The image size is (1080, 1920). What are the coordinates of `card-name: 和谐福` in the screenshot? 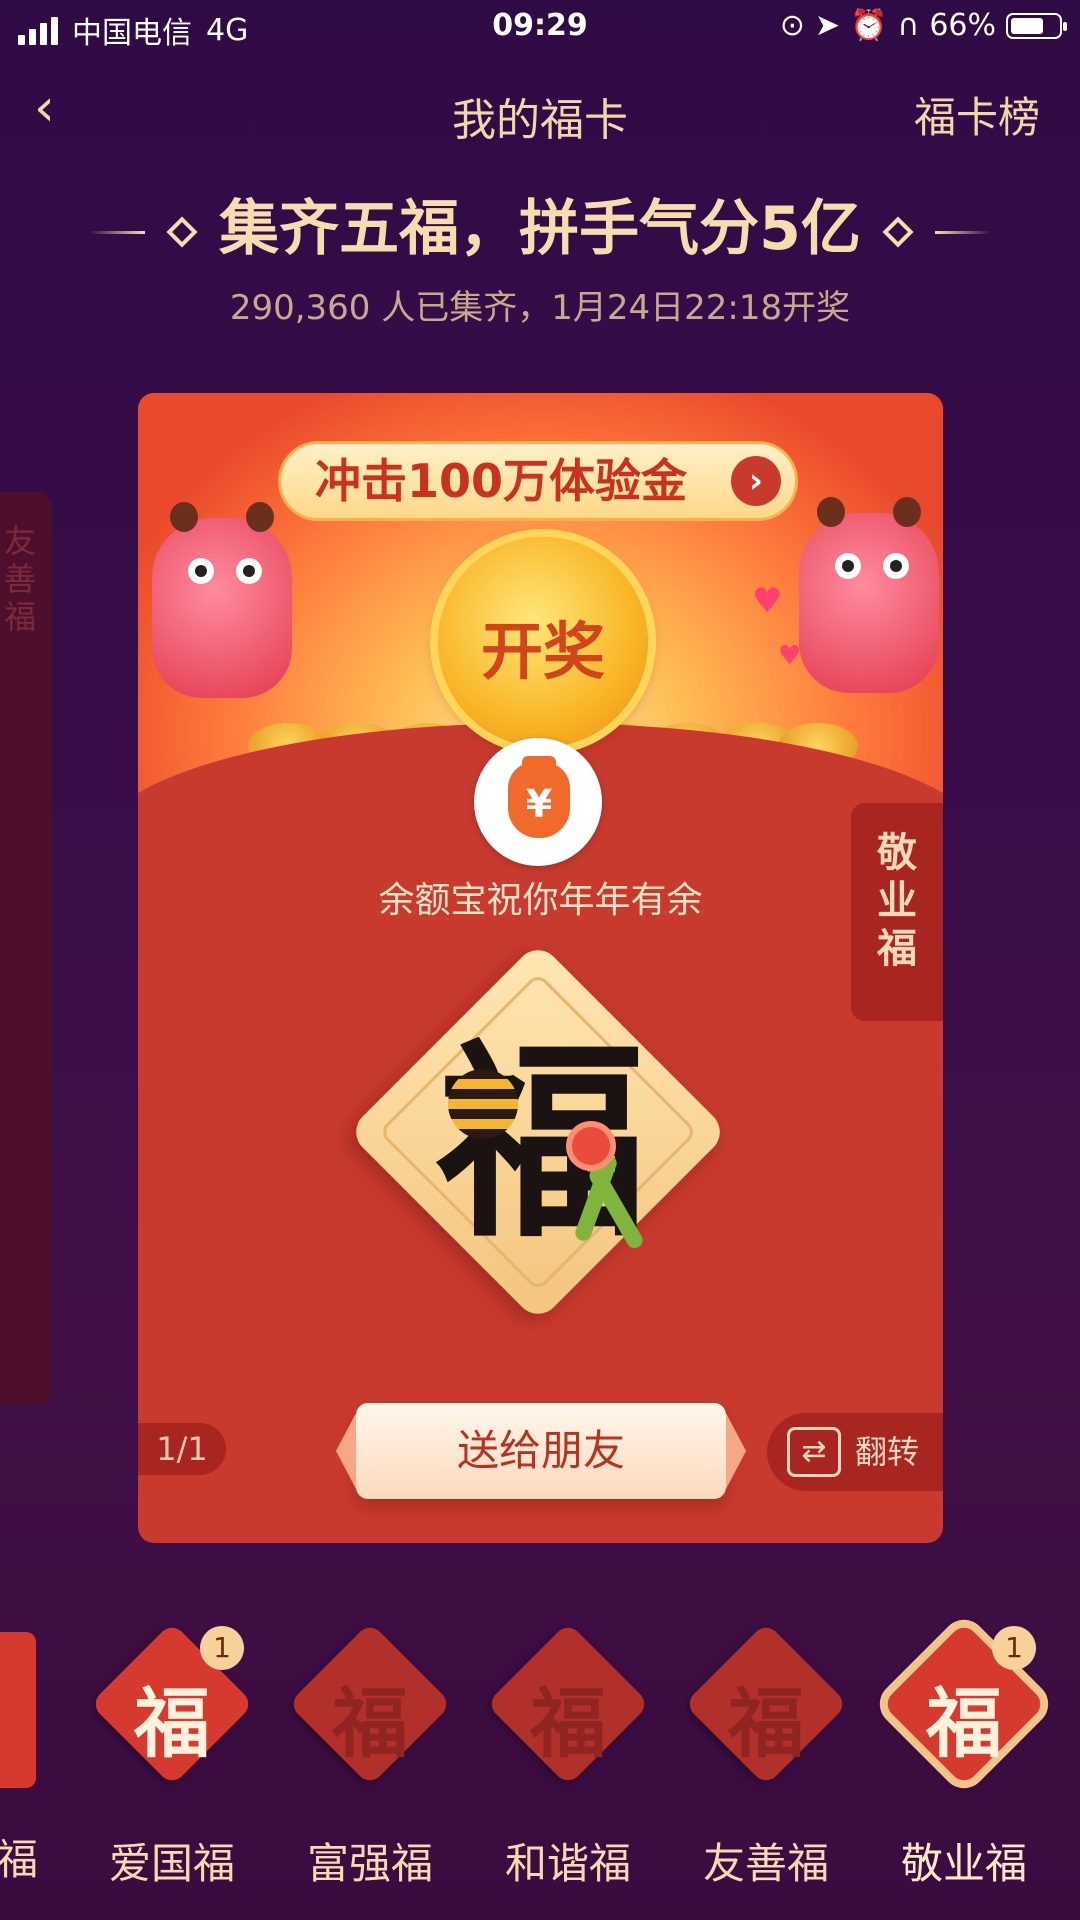 It's located at (567, 1863).